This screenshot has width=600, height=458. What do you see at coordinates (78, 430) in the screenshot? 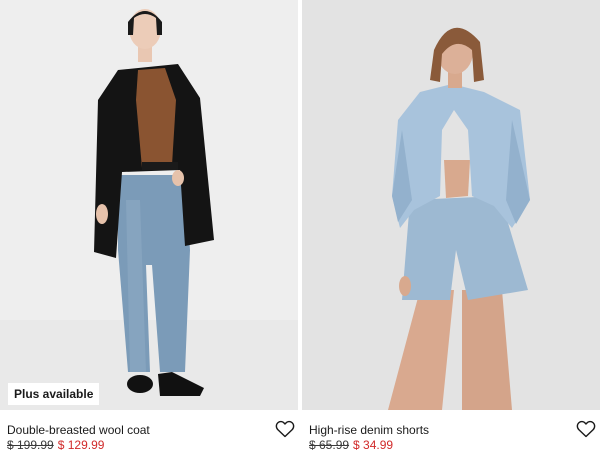
I see `product-title: Double-breasted wool coat` at bounding box center [78, 430].